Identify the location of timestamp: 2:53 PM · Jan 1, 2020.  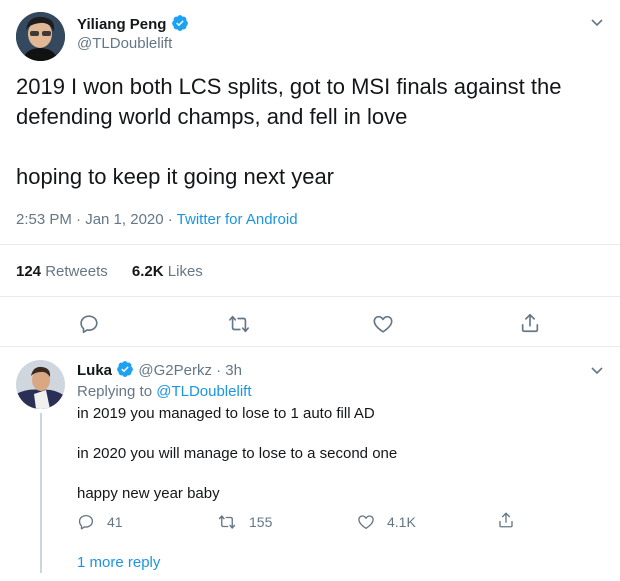
(90, 219).